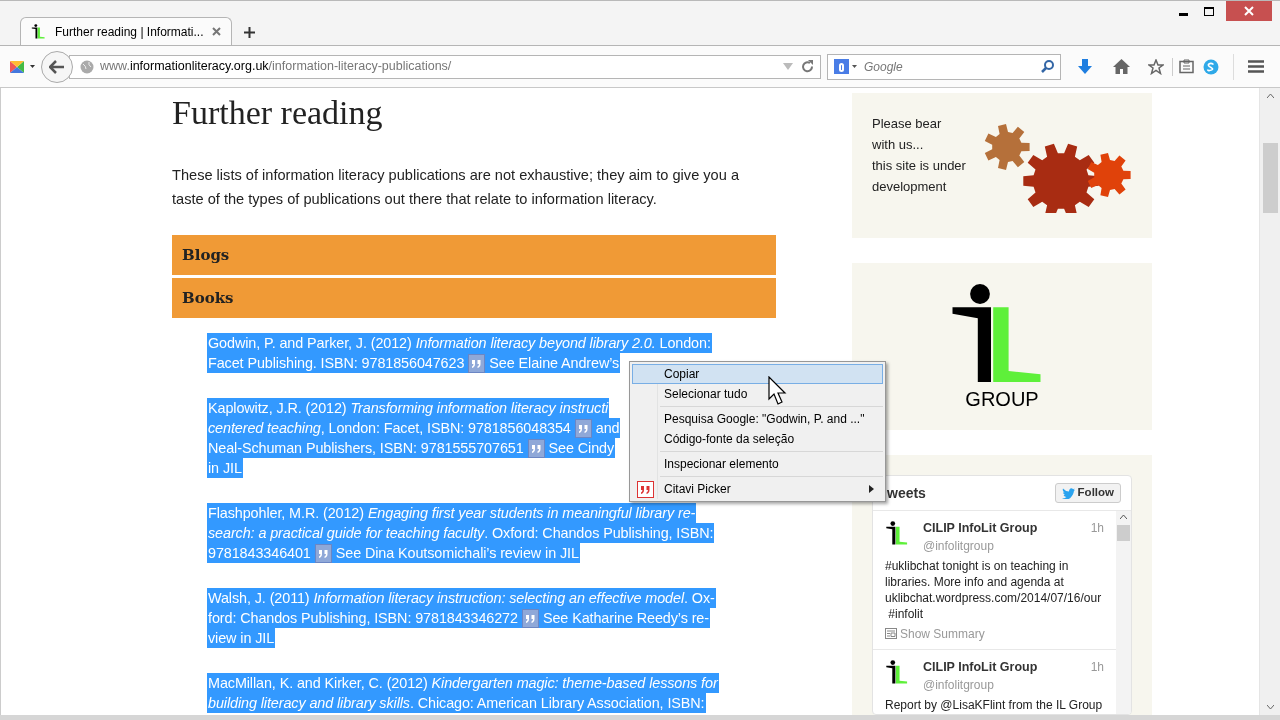  Describe the element at coordinates (459, 343) in the screenshot. I see `citation-text: Godwin, P. and Parker, J. (2012) Information literacy beyond library 2.0. London:` at that location.